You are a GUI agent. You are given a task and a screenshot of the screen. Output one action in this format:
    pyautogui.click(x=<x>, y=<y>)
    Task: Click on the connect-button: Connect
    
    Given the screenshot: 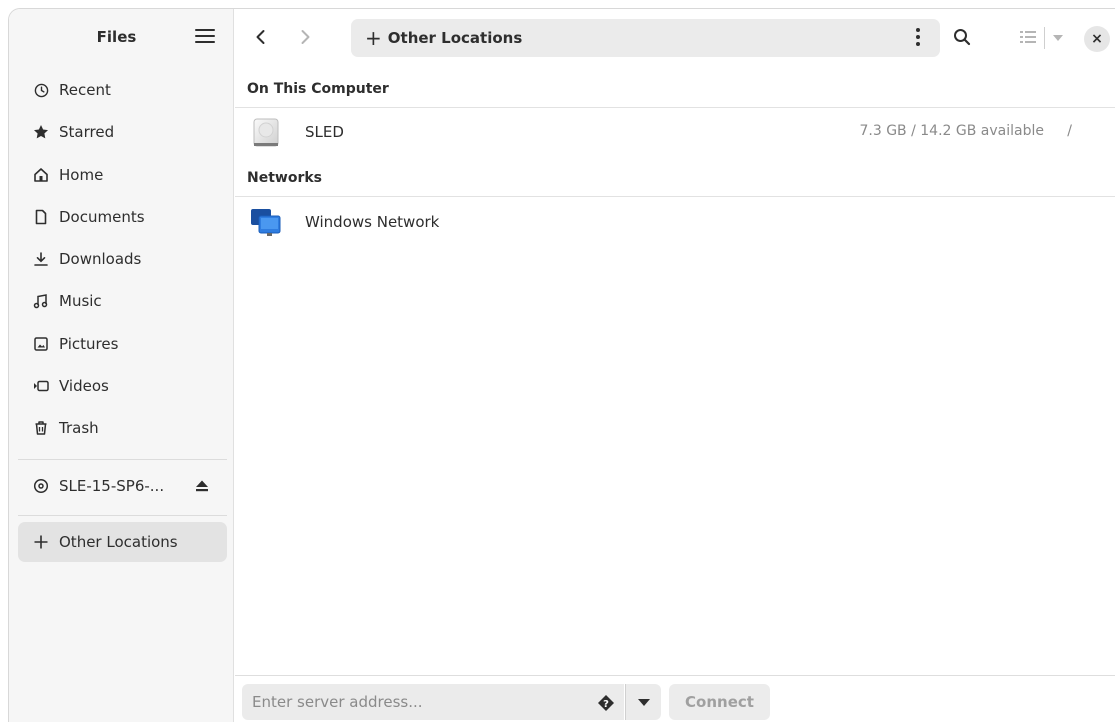 What is the action you would take?
    pyautogui.click(x=719, y=702)
    